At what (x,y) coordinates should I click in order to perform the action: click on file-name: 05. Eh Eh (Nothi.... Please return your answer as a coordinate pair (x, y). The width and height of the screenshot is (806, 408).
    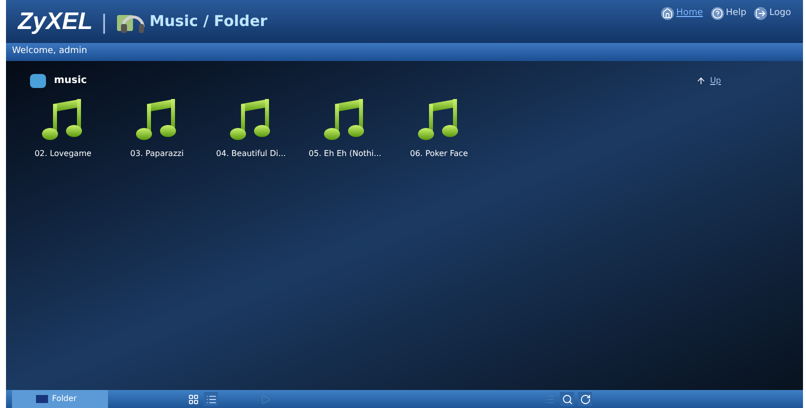
    Looking at the image, I should click on (345, 154).